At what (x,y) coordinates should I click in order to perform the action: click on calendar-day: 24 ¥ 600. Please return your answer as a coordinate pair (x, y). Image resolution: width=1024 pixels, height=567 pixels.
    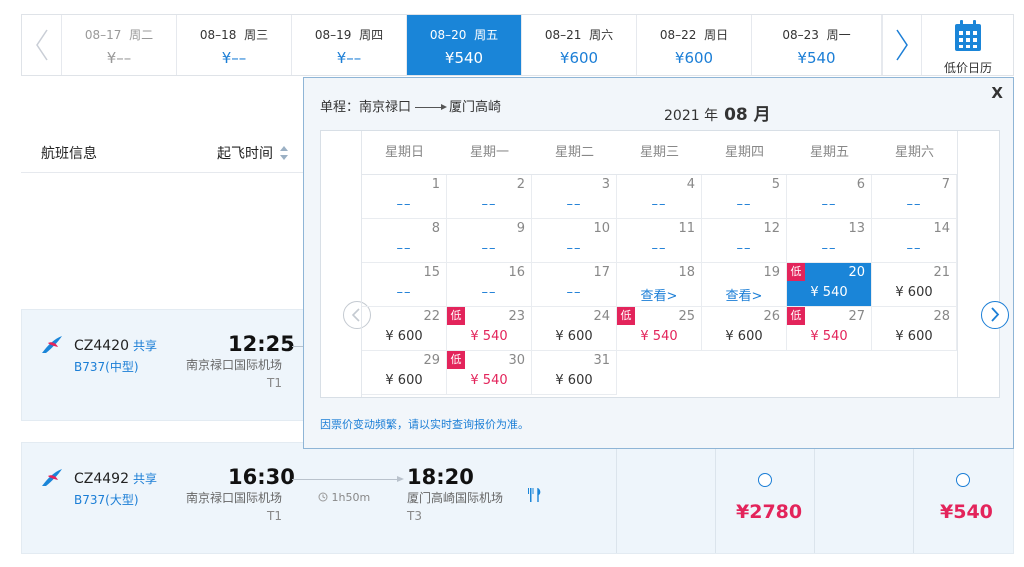
    Looking at the image, I should click on (574, 329).